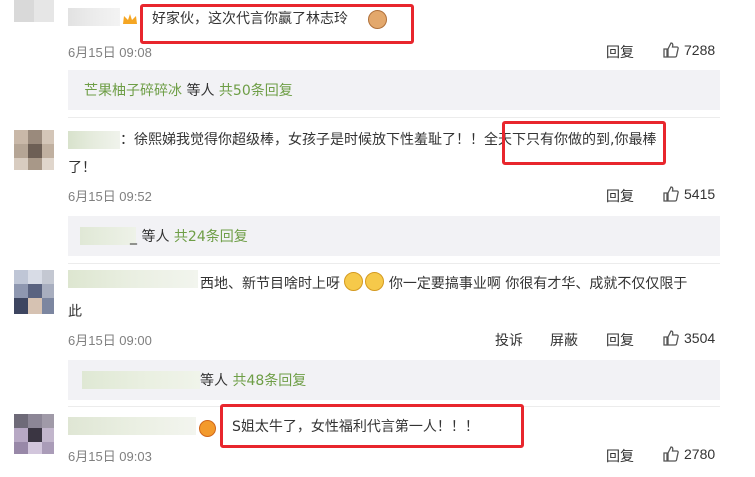 Image resolution: width=755 pixels, height=477 pixels. Describe the element at coordinates (75, 312) in the screenshot. I see `comment-text-line2: 此` at that location.